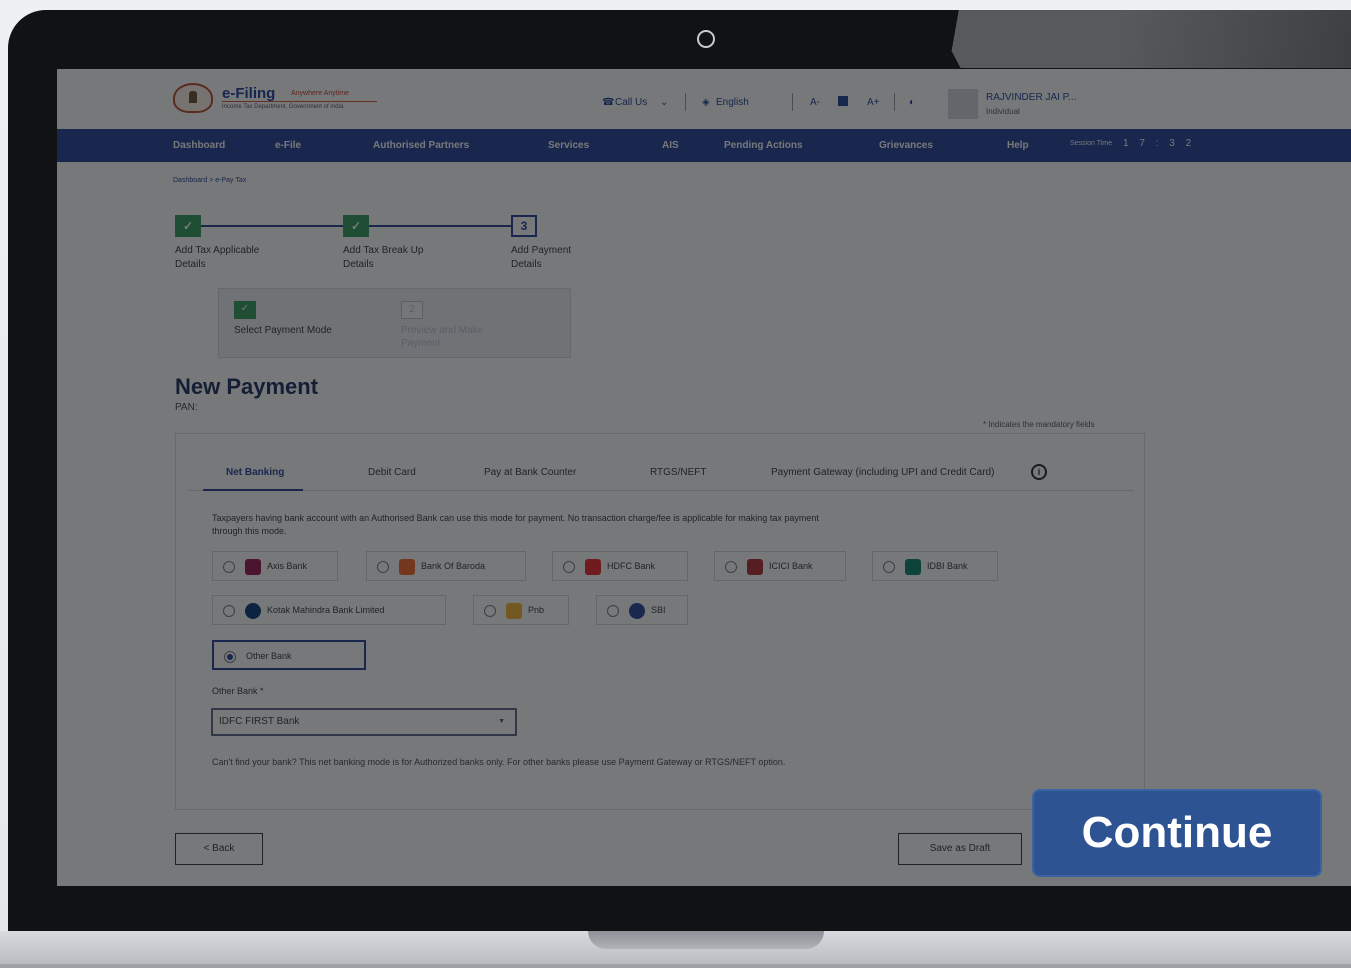 This screenshot has width=1351, height=968. What do you see at coordinates (1039, 472) in the screenshot?
I see `info-icon: i` at bounding box center [1039, 472].